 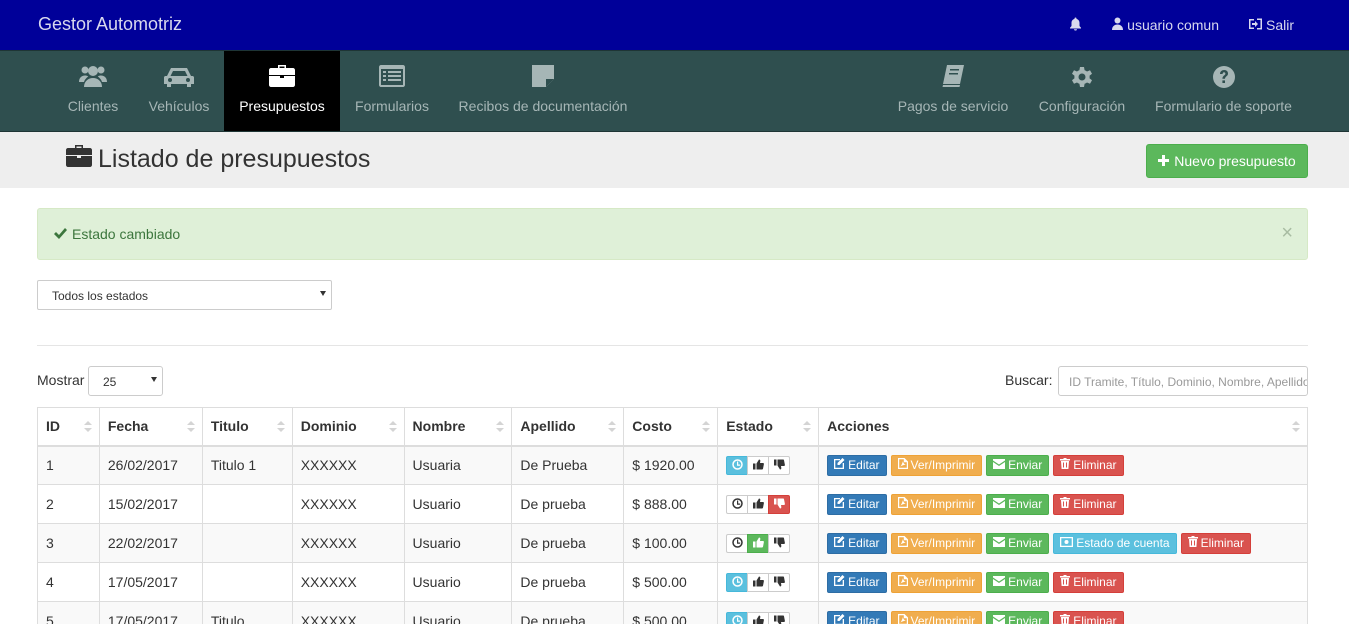 What do you see at coordinates (1075, 25) in the screenshot?
I see `notifications-button` at bounding box center [1075, 25].